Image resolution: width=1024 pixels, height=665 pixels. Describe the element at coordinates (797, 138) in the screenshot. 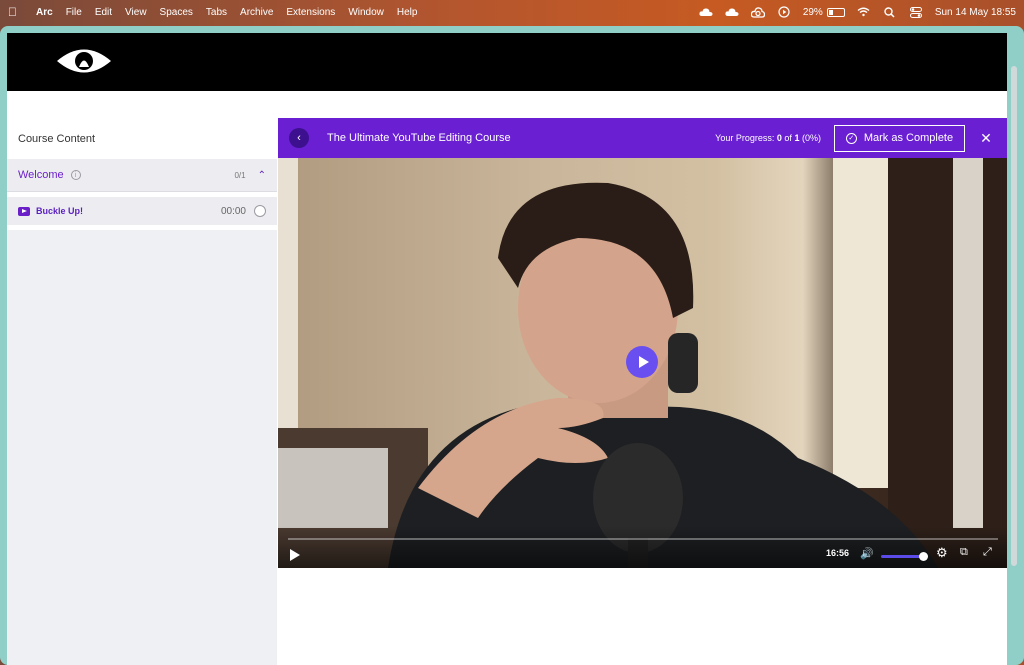

I see `progress-total: 1` at that location.